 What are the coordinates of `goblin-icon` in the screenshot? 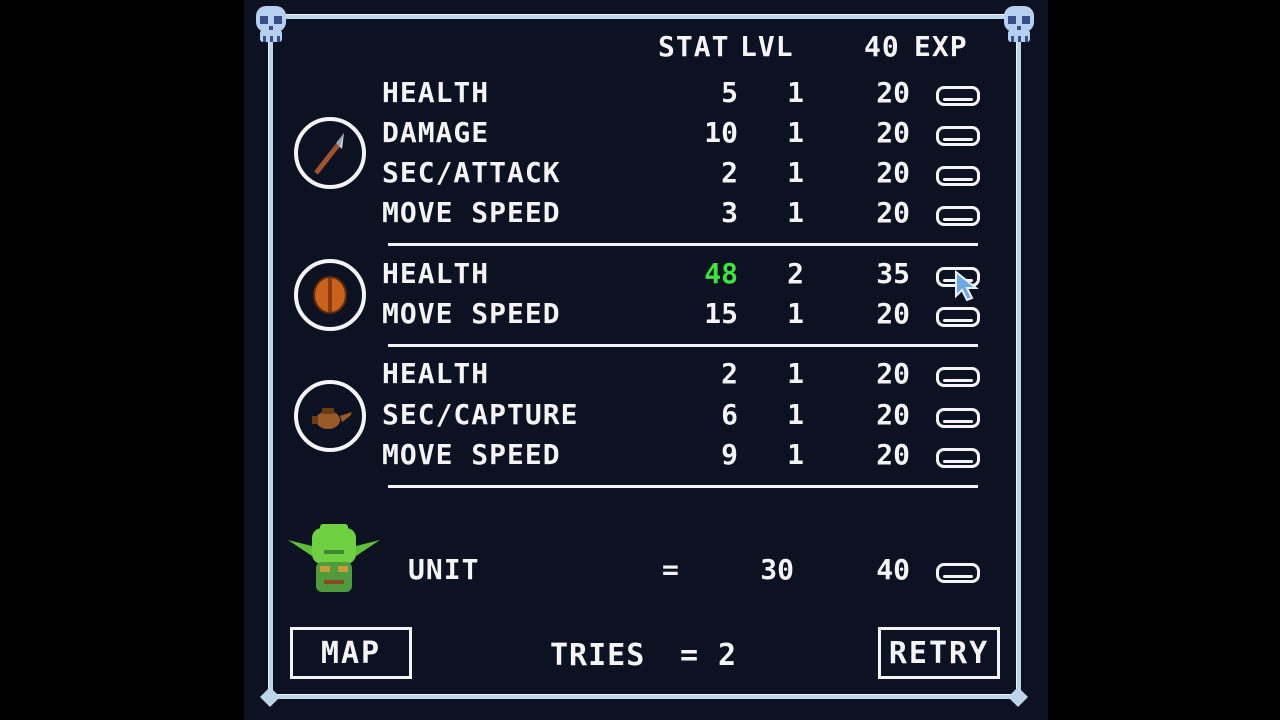 It's located at (334, 558).